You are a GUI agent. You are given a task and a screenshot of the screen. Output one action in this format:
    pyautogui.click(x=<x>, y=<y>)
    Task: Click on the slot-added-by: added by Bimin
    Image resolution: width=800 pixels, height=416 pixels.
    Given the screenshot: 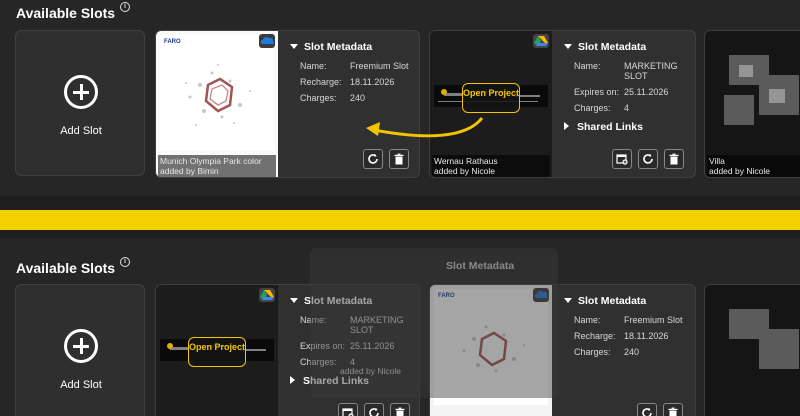 What is the action you would take?
    pyautogui.click(x=189, y=171)
    